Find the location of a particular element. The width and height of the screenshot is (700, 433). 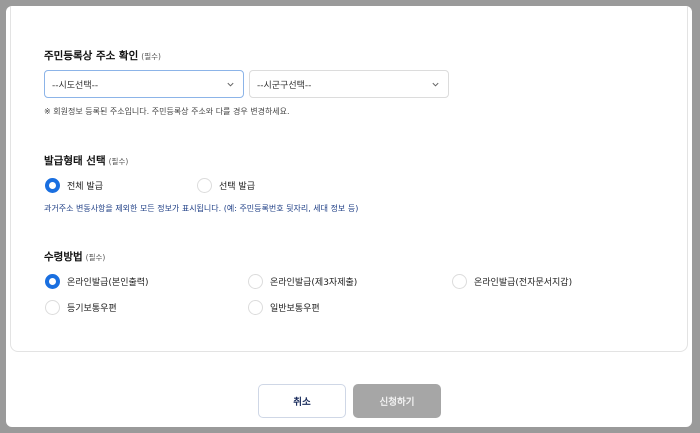

radio-registered-mail: 등기보통우편 is located at coordinates (81, 307).